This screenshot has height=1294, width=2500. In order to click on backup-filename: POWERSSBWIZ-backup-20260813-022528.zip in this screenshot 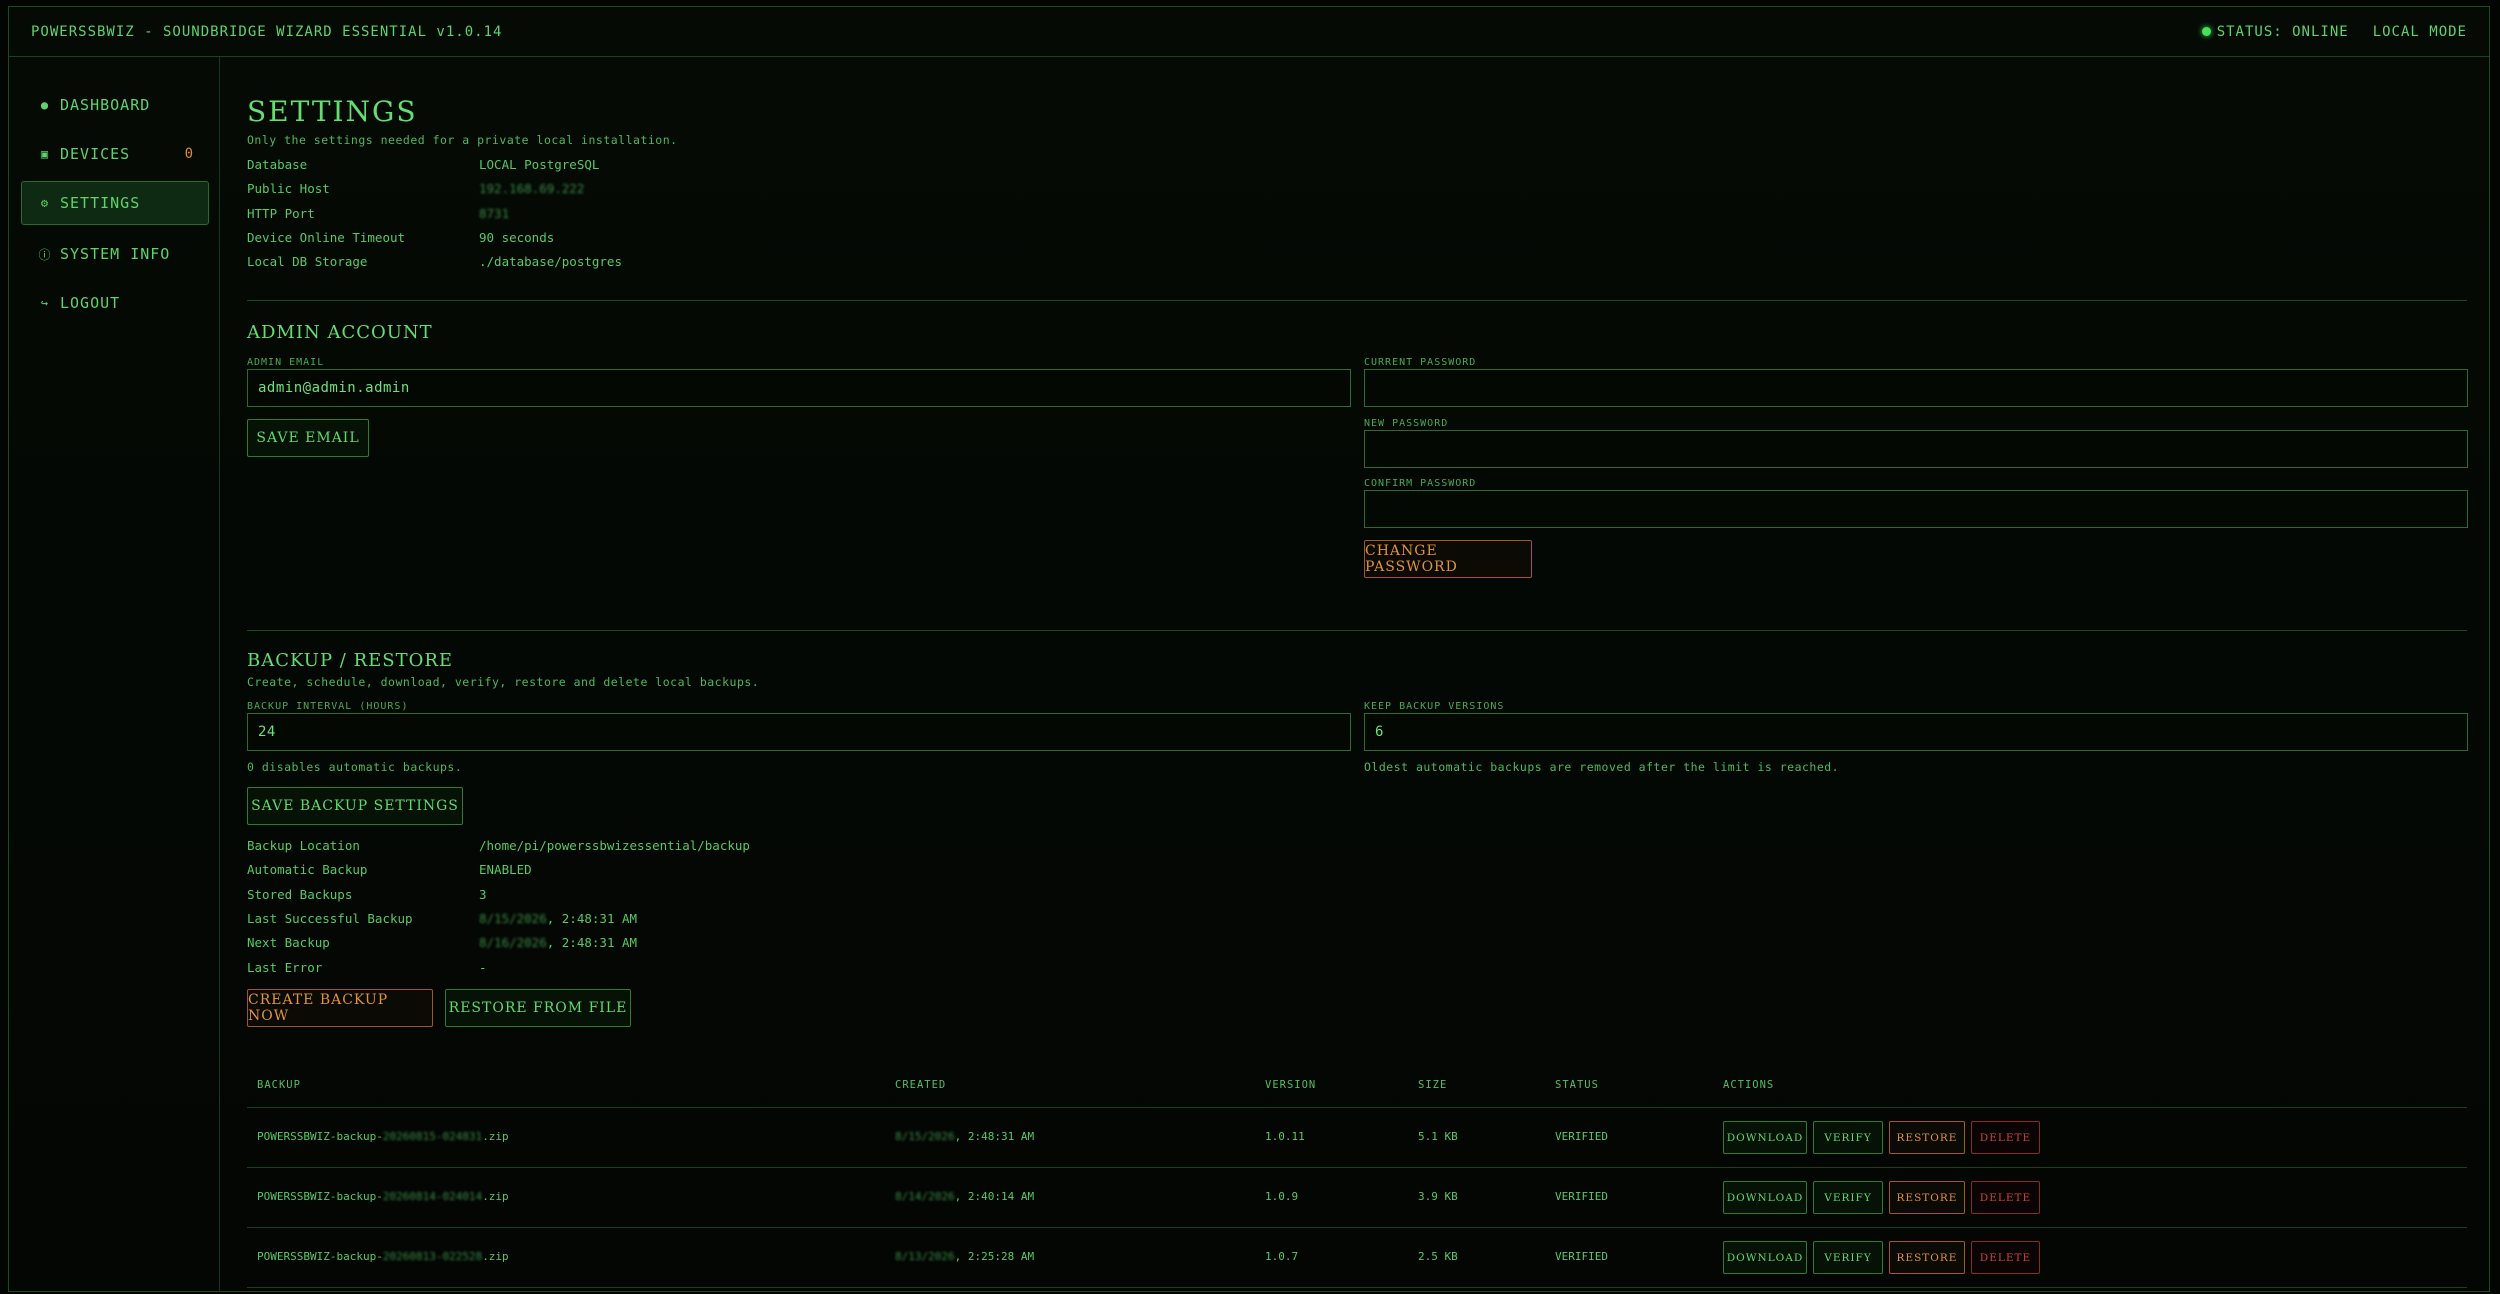, I will do `click(383, 1256)`.